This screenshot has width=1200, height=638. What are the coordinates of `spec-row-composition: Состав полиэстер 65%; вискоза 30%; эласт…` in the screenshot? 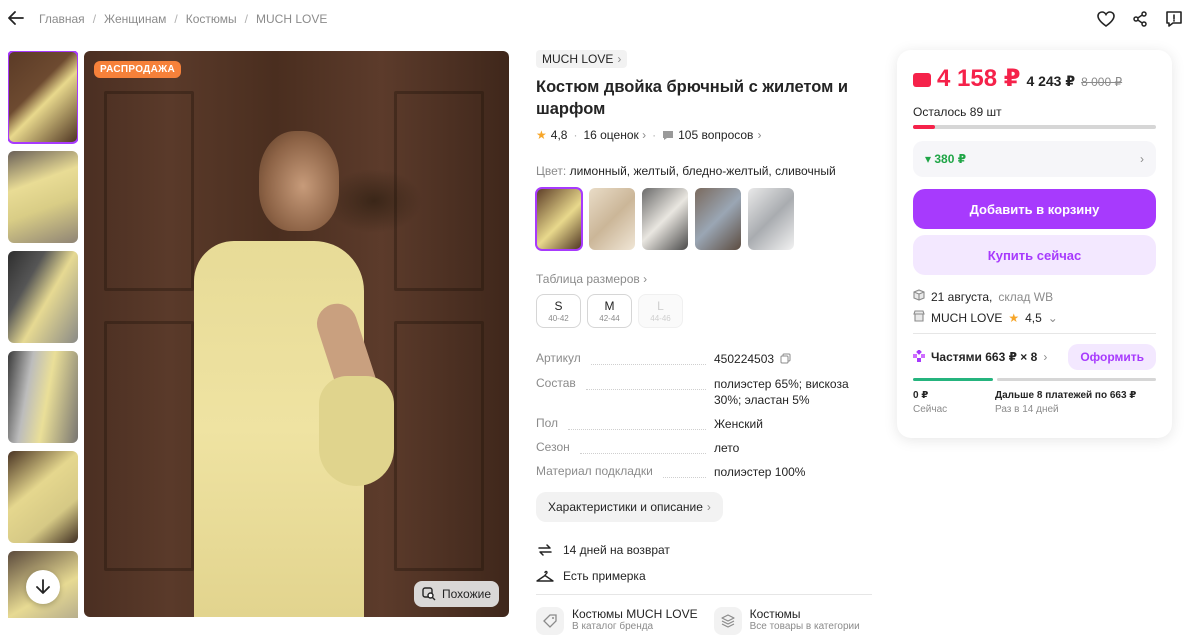 It's located at (704, 392).